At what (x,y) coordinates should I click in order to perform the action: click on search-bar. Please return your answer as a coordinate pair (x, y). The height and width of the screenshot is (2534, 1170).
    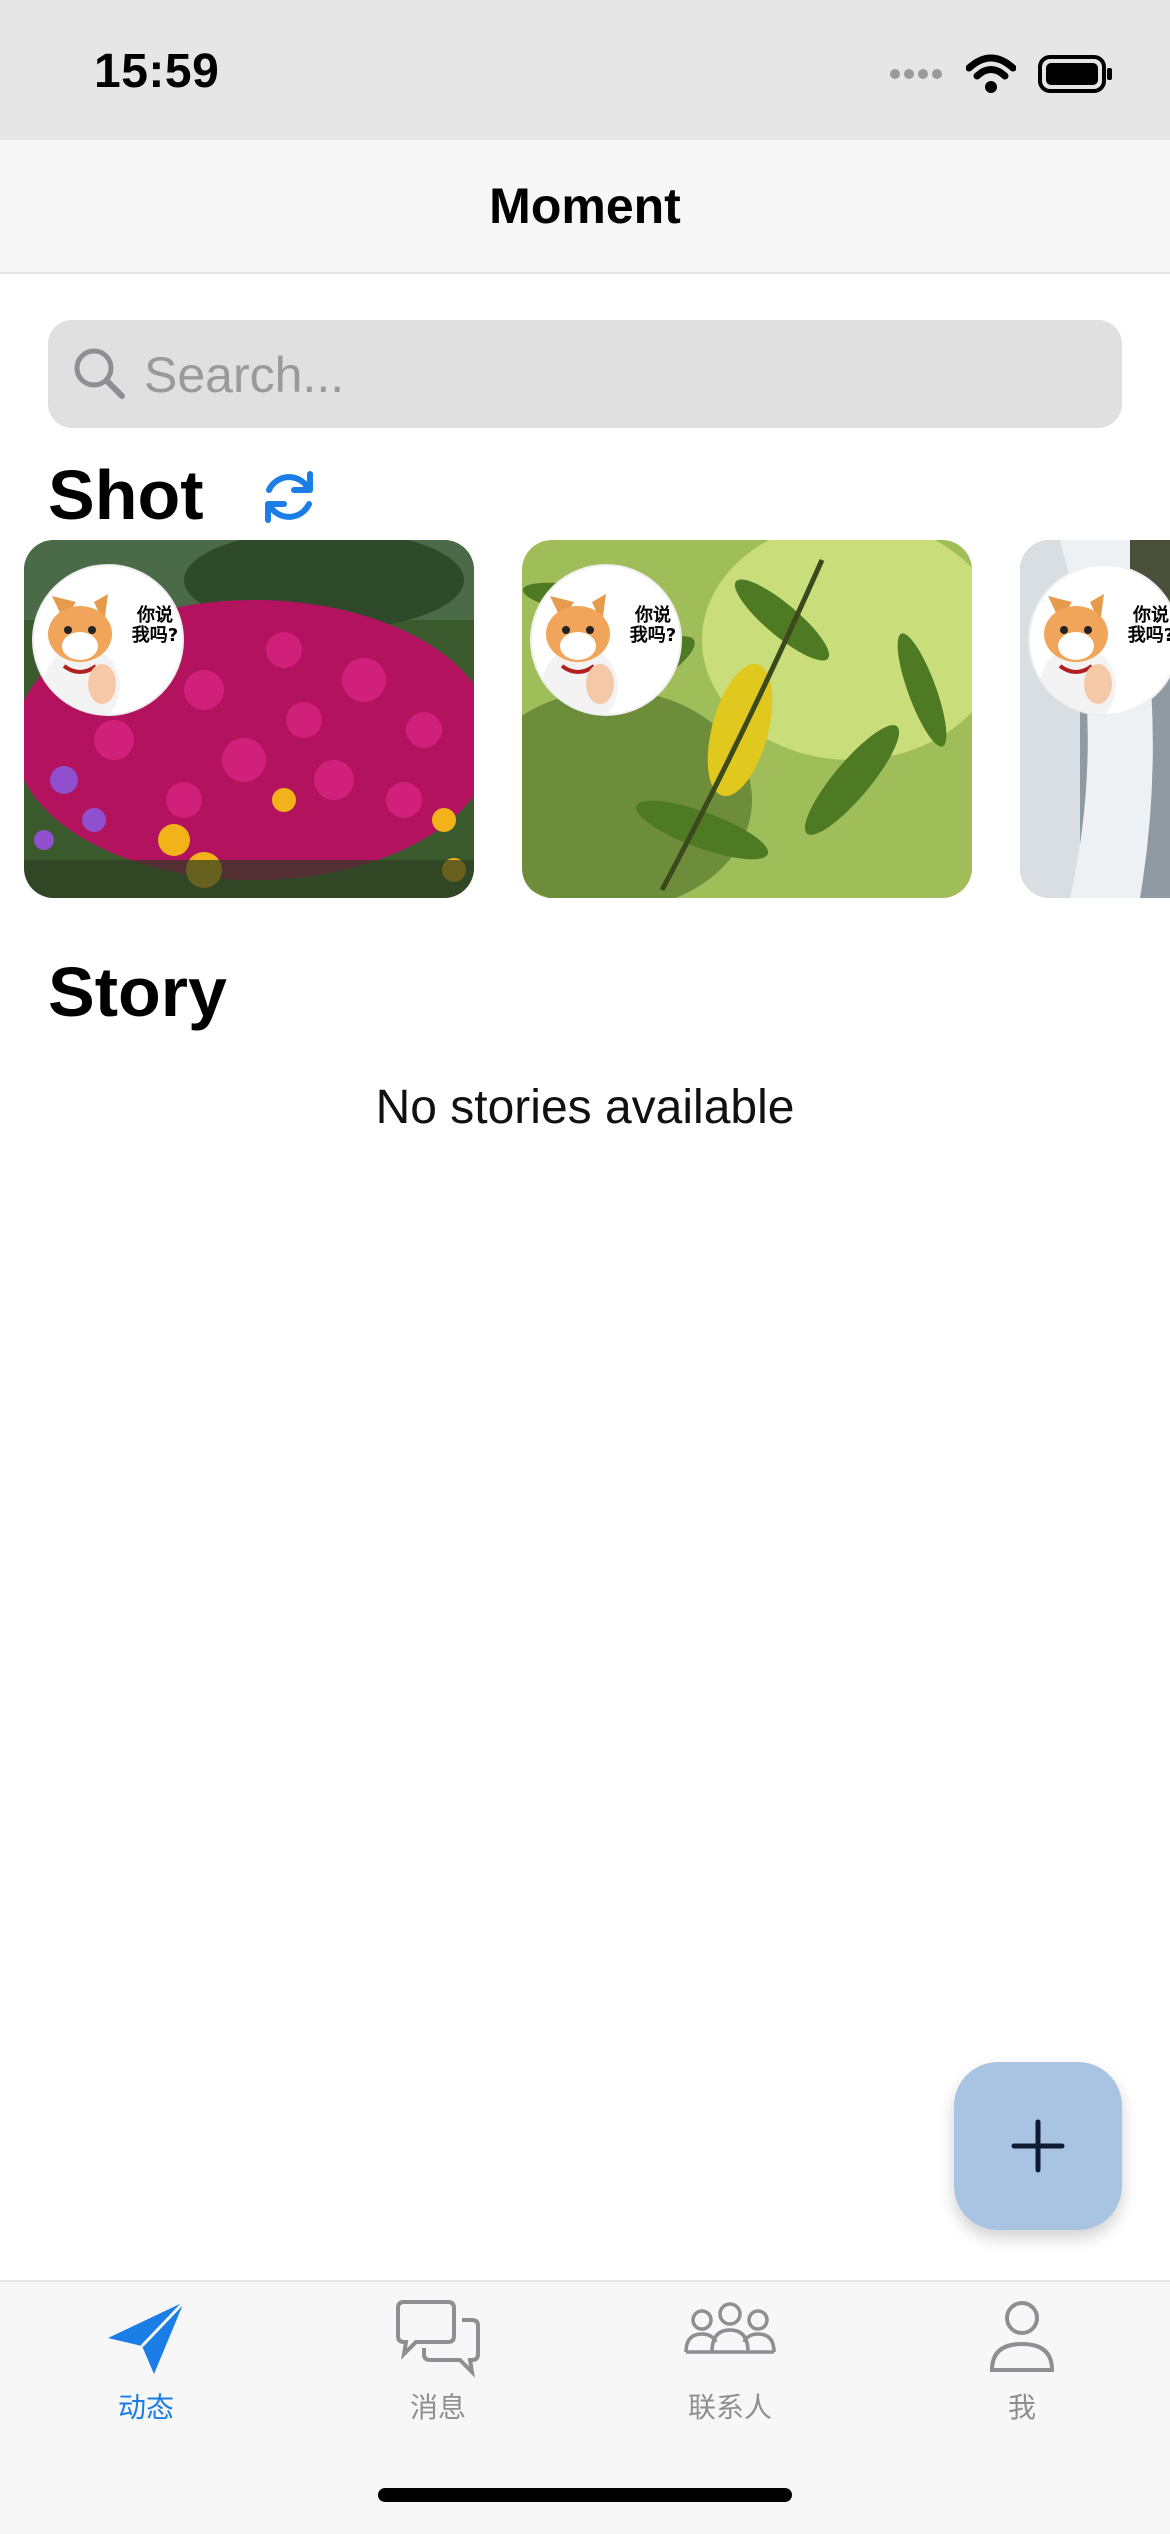
    Looking at the image, I should click on (585, 374).